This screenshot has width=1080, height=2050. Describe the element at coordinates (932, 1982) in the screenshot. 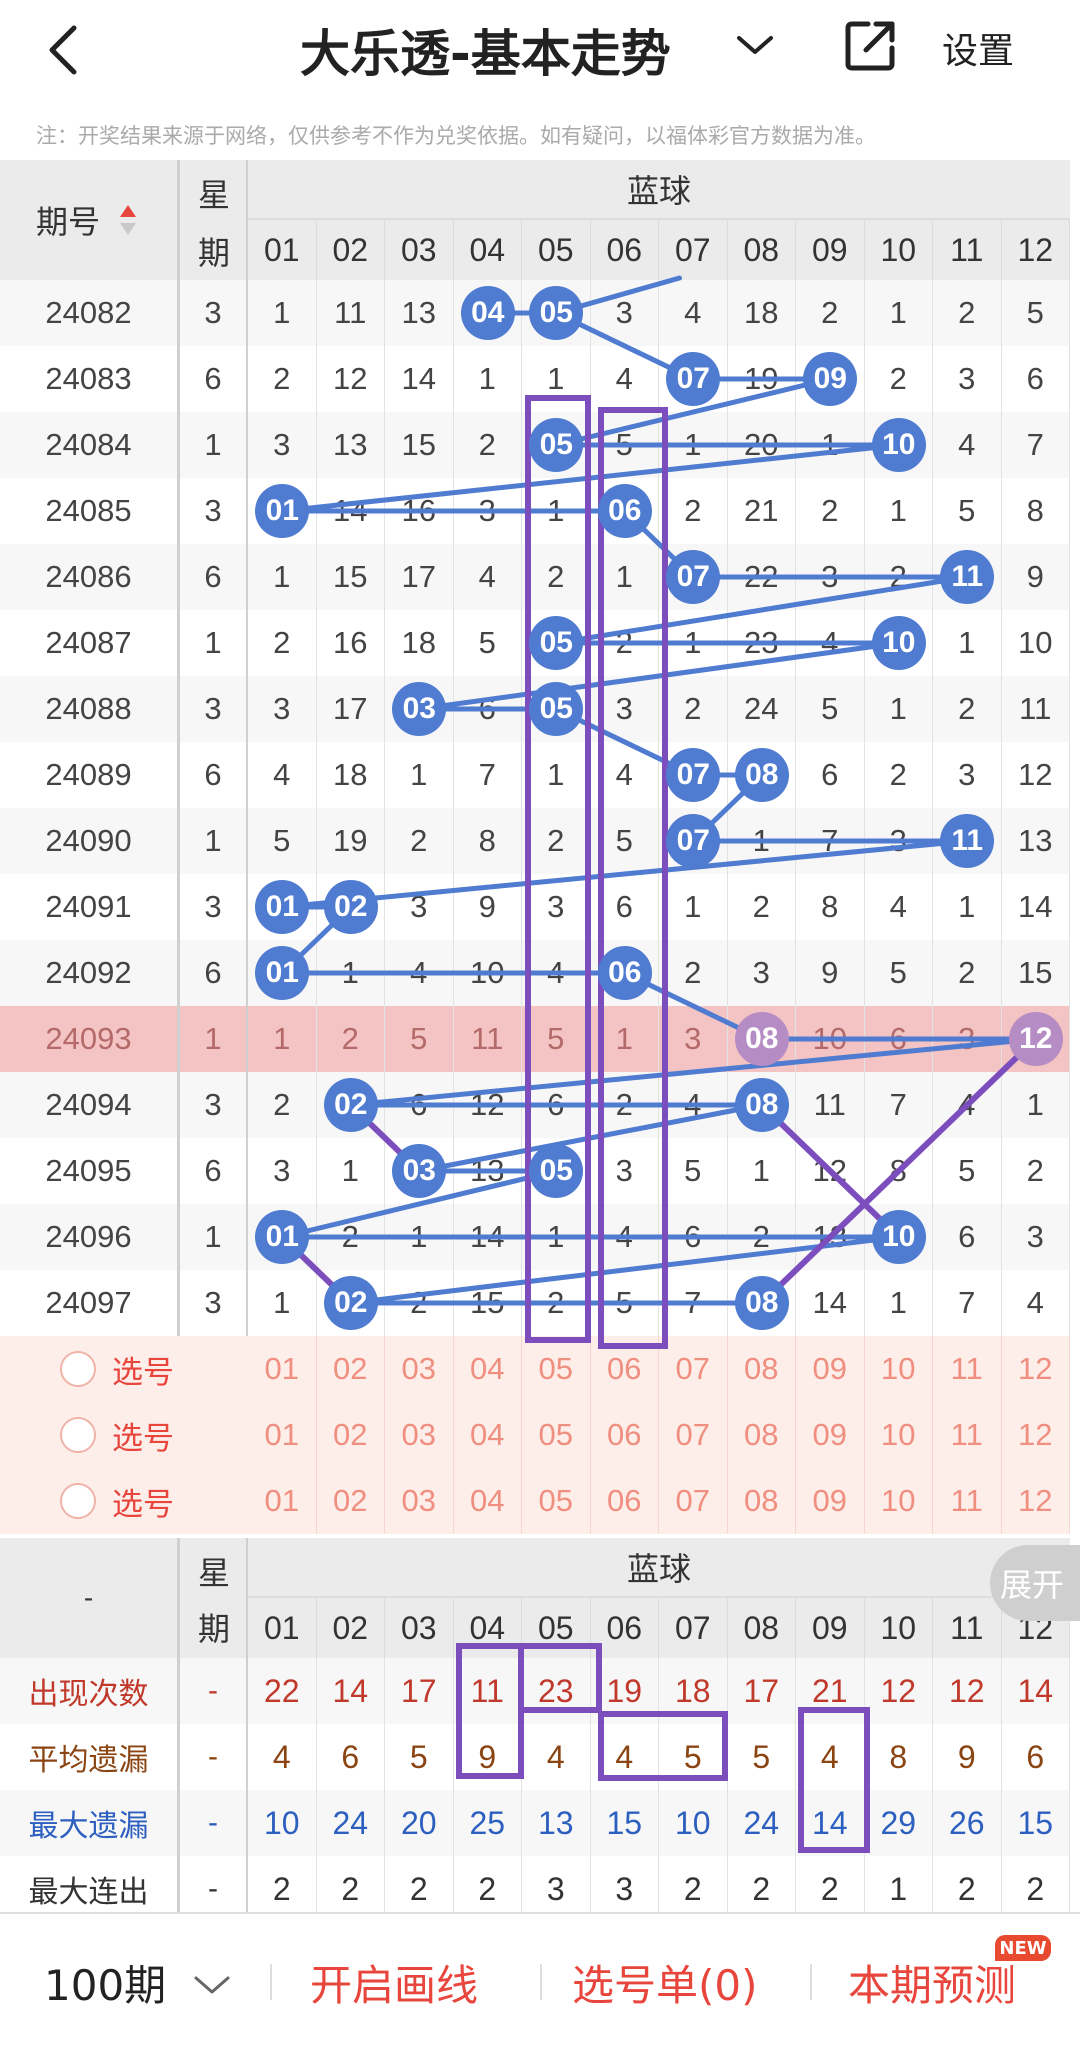

I see `predict-button: 本期预测` at that location.